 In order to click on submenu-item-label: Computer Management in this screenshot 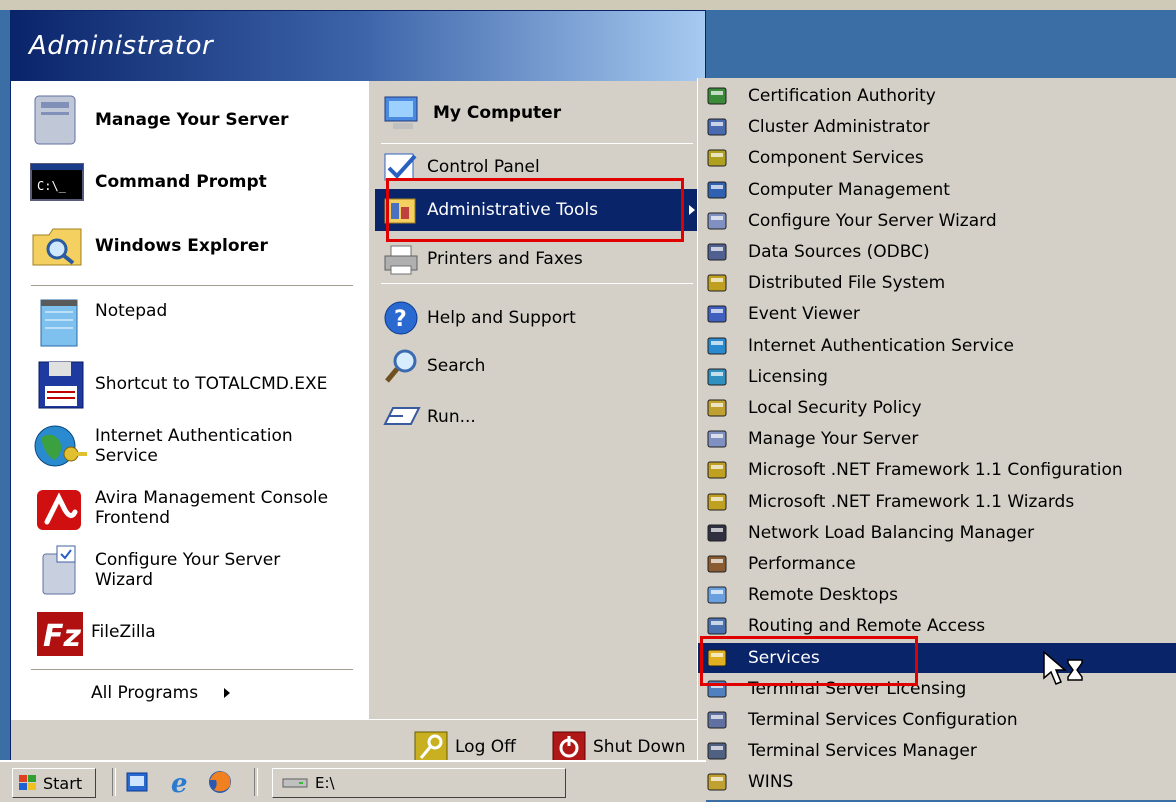, I will do `click(849, 189)`.